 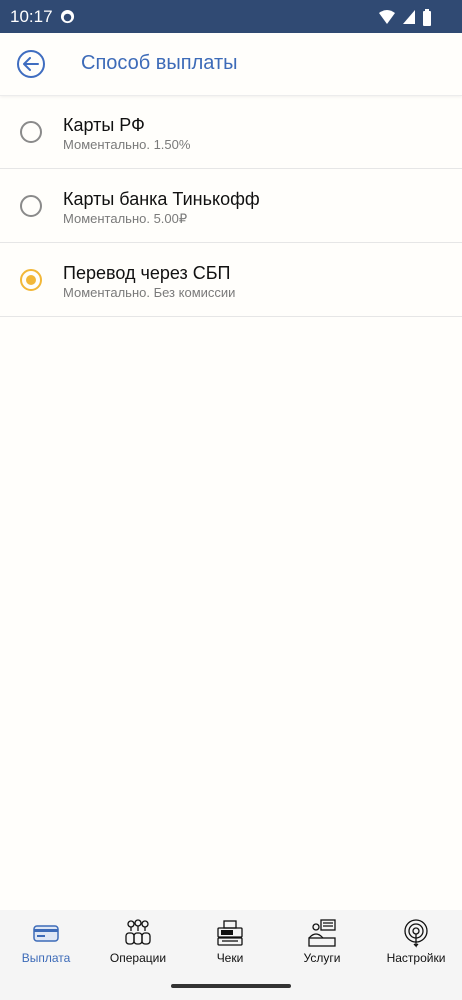 I want to click on nav-label: Выплата, so click(x=46, y=958).